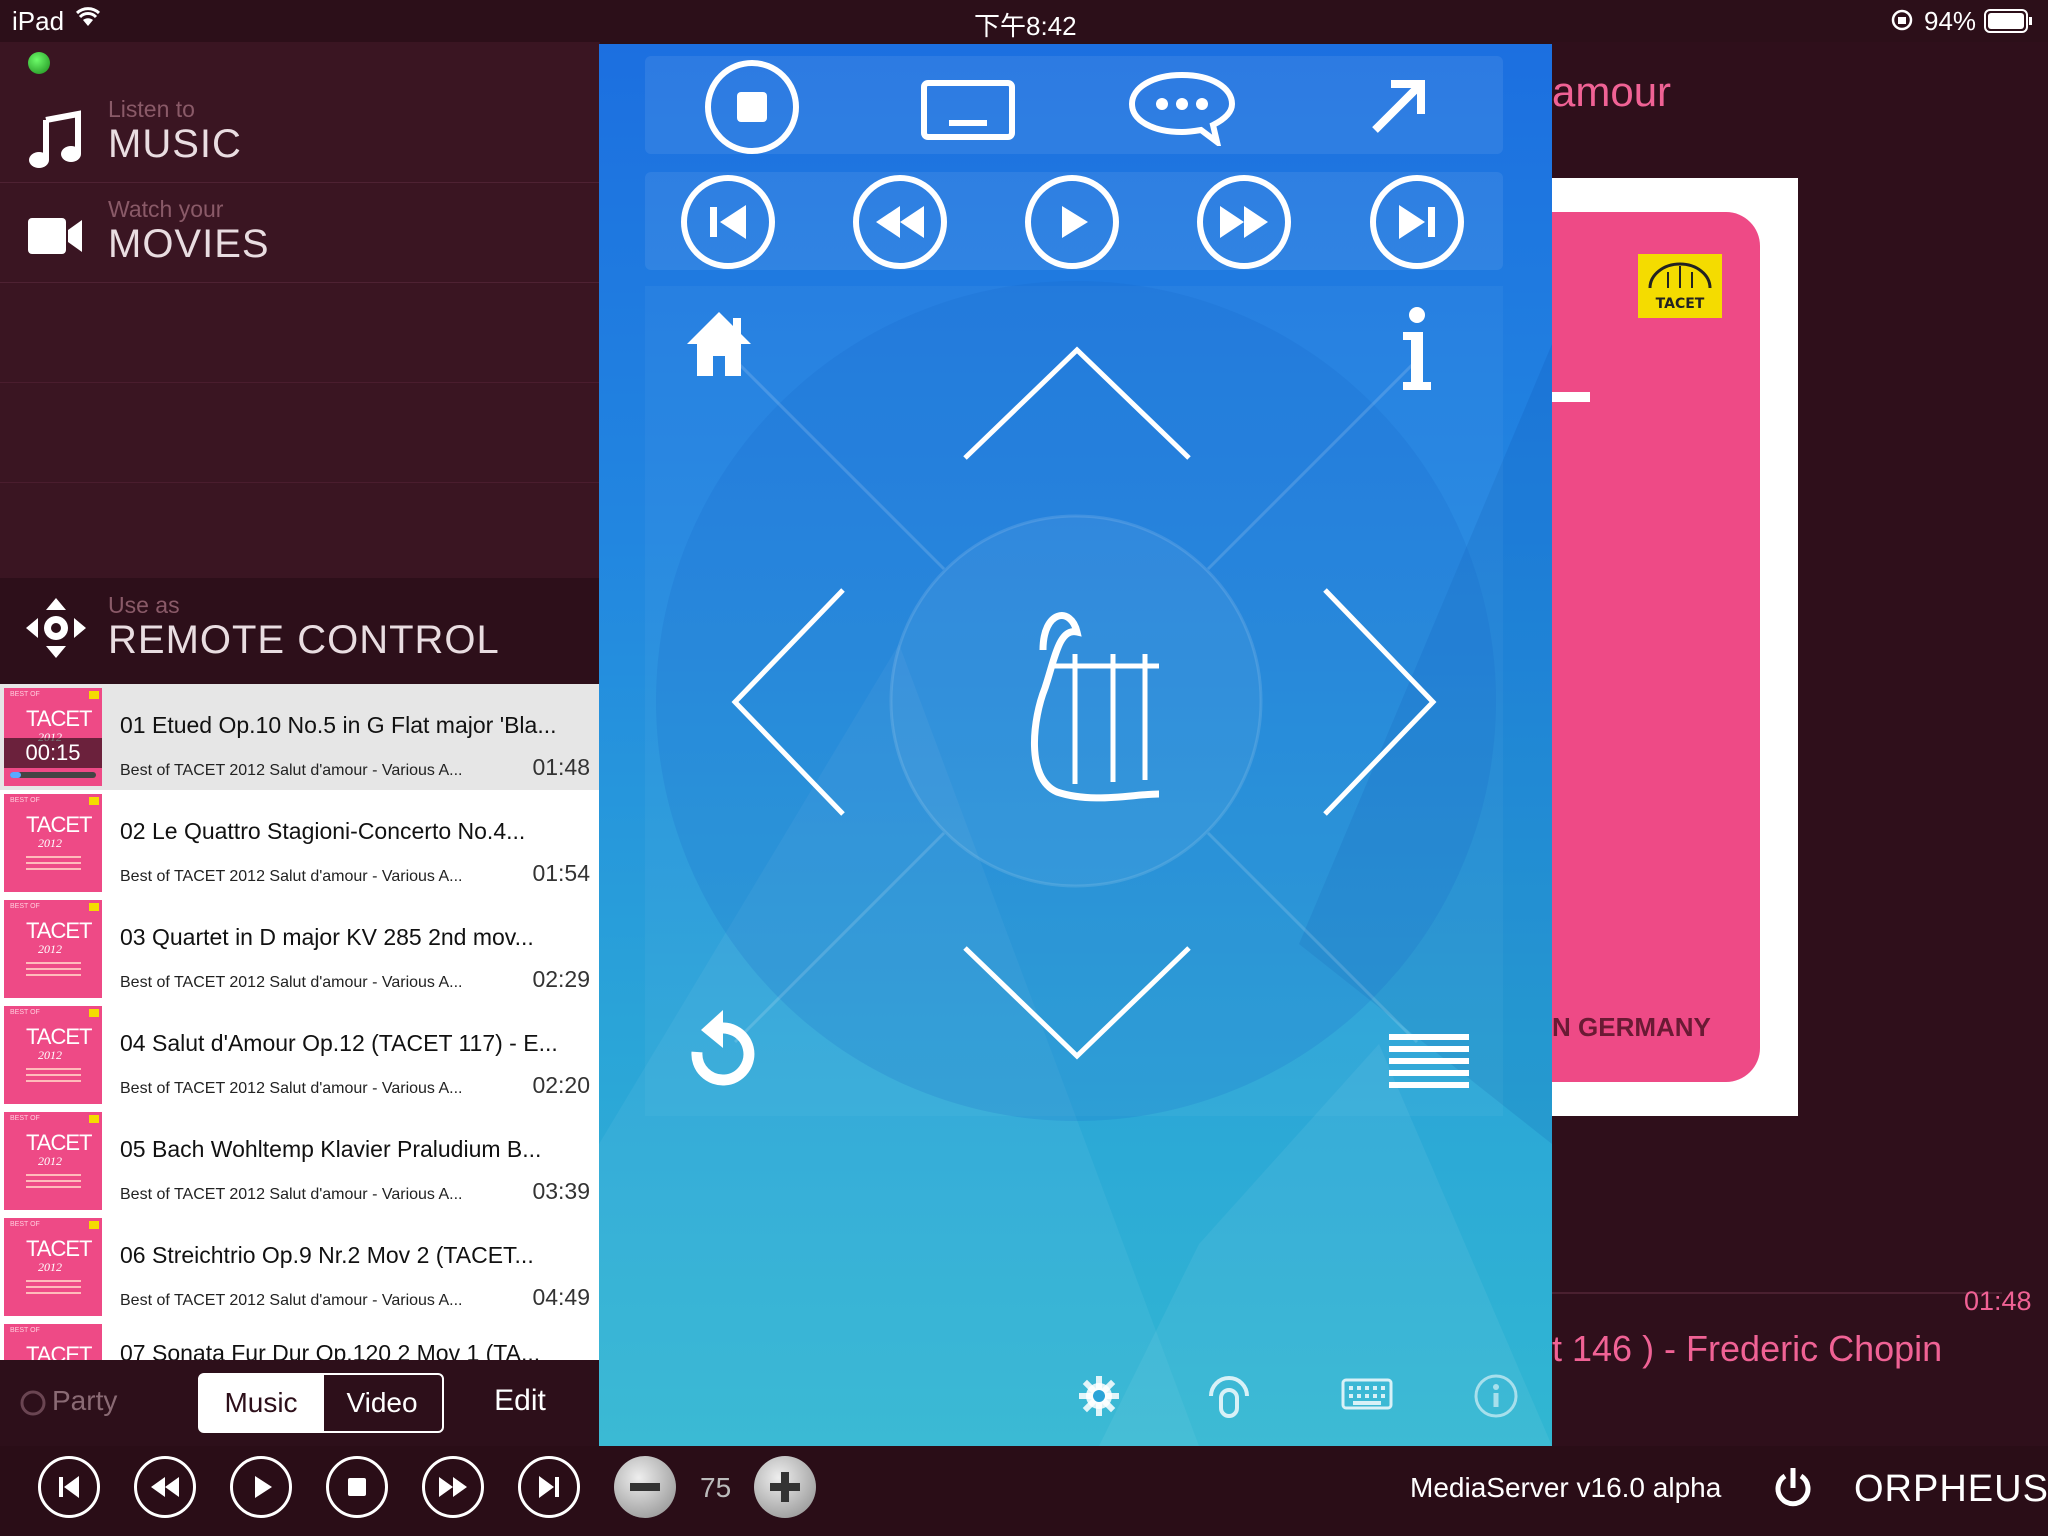  Describe the element at coordinates (1024, 1491) in the screenshot. I see `bottom-transport-bar: 75 MediaServer v16.0 alpha ORPHEUS` at that location.